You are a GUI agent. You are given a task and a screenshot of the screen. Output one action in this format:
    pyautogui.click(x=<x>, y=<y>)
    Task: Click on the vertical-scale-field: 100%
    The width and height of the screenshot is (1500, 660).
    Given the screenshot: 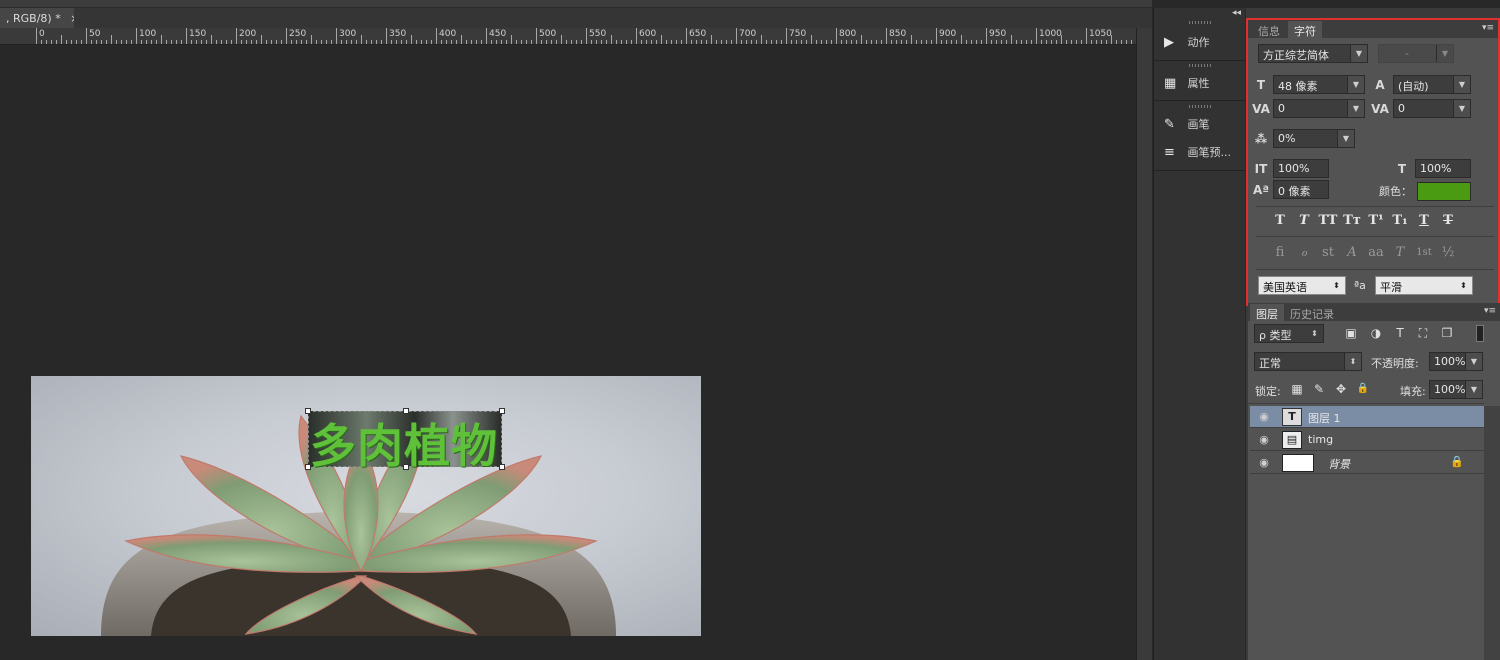 What is the action you would take?
    pyautogui.click(x=1301, y=168)
    